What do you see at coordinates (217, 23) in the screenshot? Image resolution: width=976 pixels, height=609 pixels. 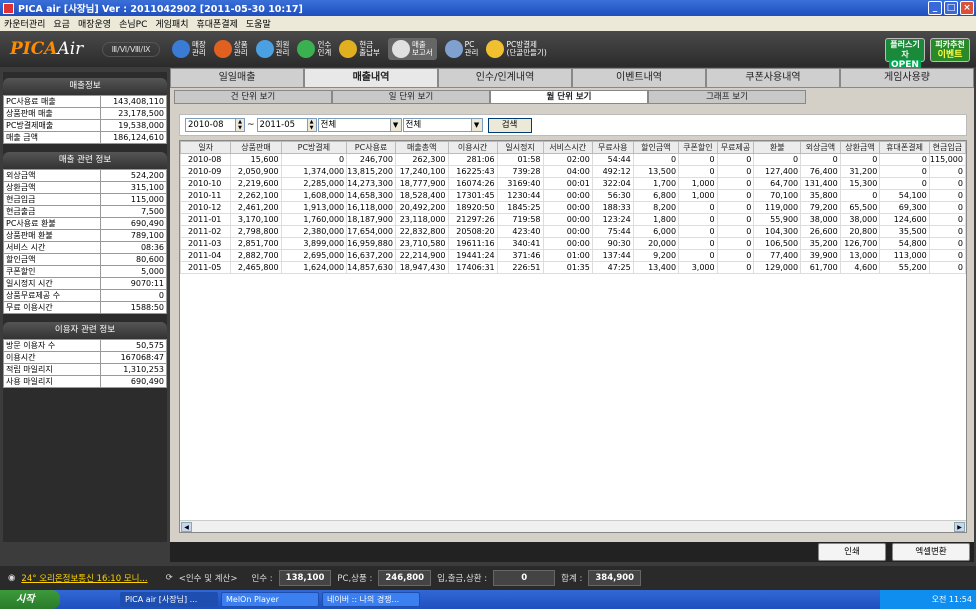 I see `menu-mobile-pay: 휴대폰결제` at bounding box center [217, 23].